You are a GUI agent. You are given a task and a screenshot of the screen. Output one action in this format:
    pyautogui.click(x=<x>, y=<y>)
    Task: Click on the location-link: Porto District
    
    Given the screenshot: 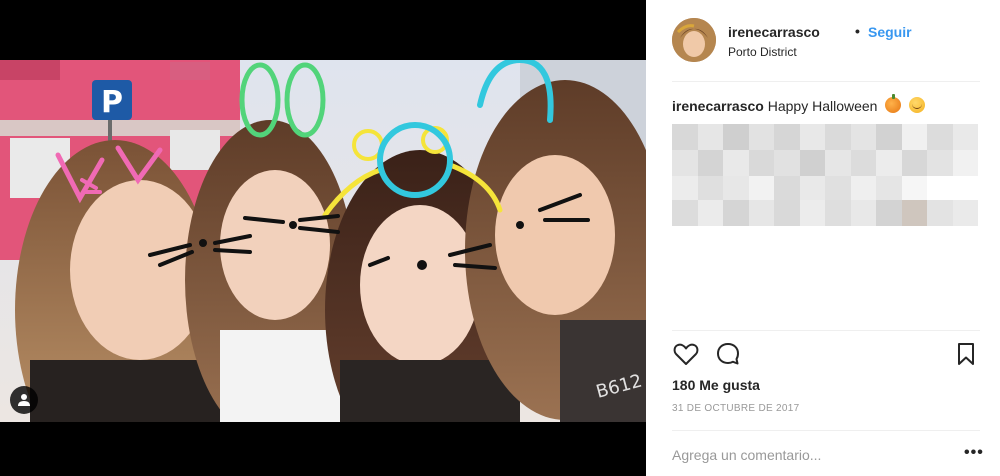 What is the action you would take?
    pyautogui.click(x=762, y=52)
    